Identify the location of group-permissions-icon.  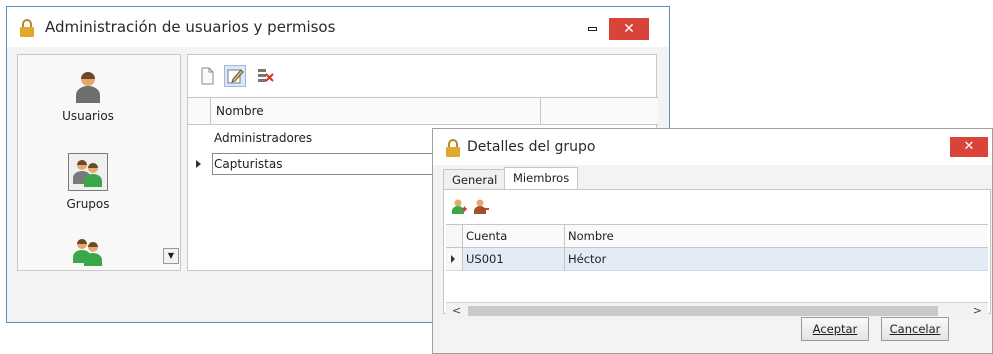
(87, 252).